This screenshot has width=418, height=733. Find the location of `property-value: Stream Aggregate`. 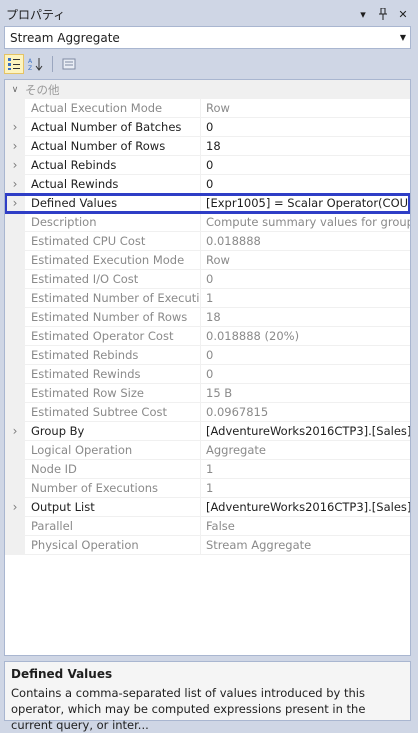

property-value: Stream Aggregate is located at coordinates (305, 545).